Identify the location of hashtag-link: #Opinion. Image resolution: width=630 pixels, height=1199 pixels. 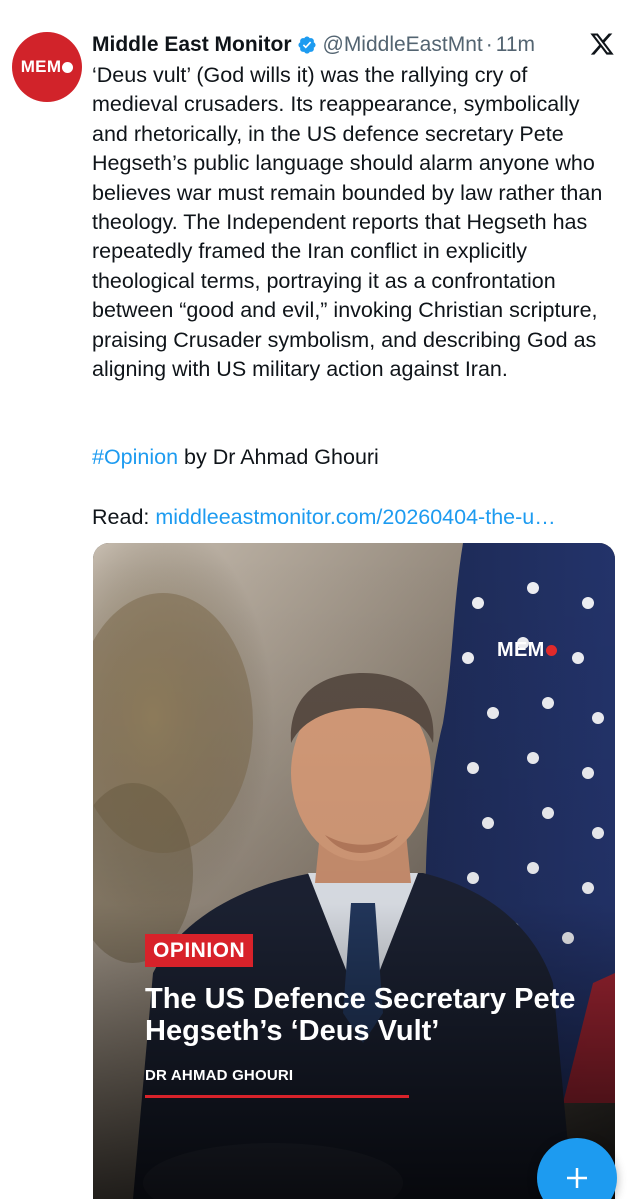
(135, 457).